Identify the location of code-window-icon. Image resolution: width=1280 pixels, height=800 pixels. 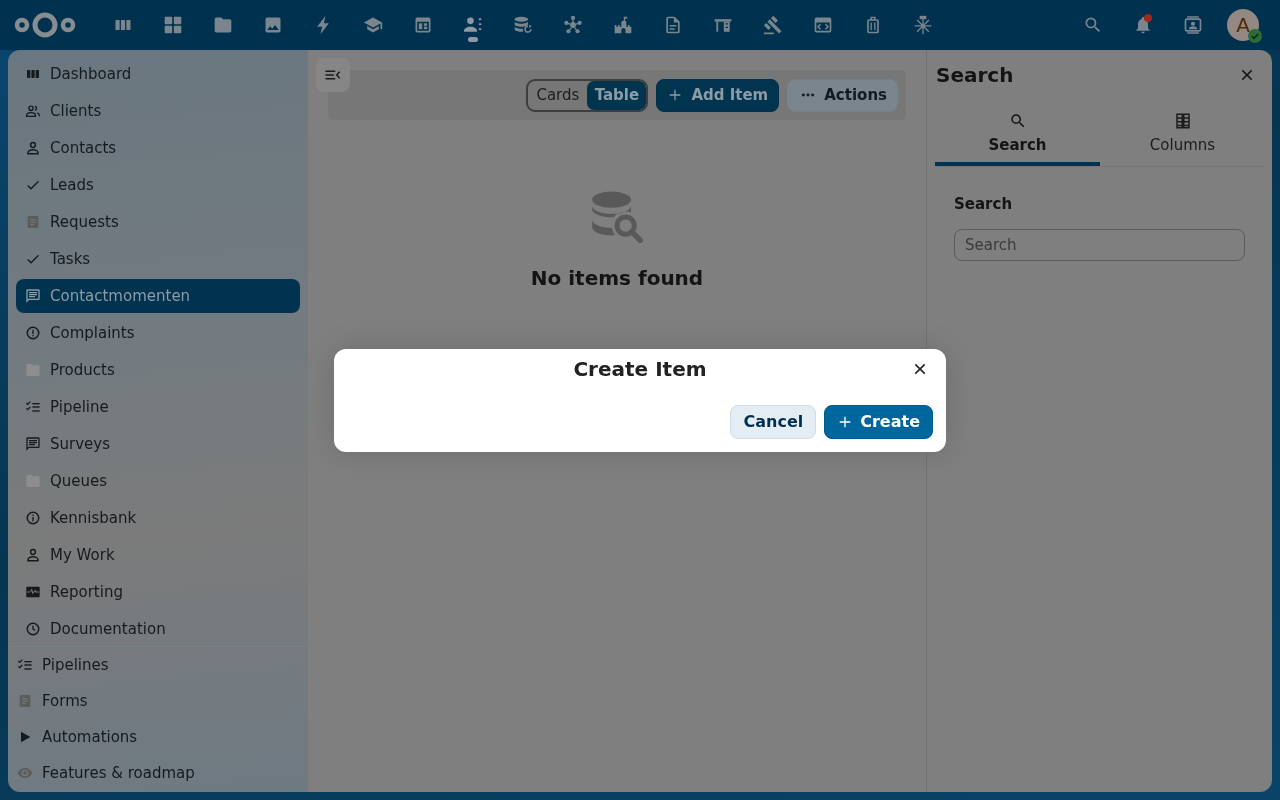
(823, 25).